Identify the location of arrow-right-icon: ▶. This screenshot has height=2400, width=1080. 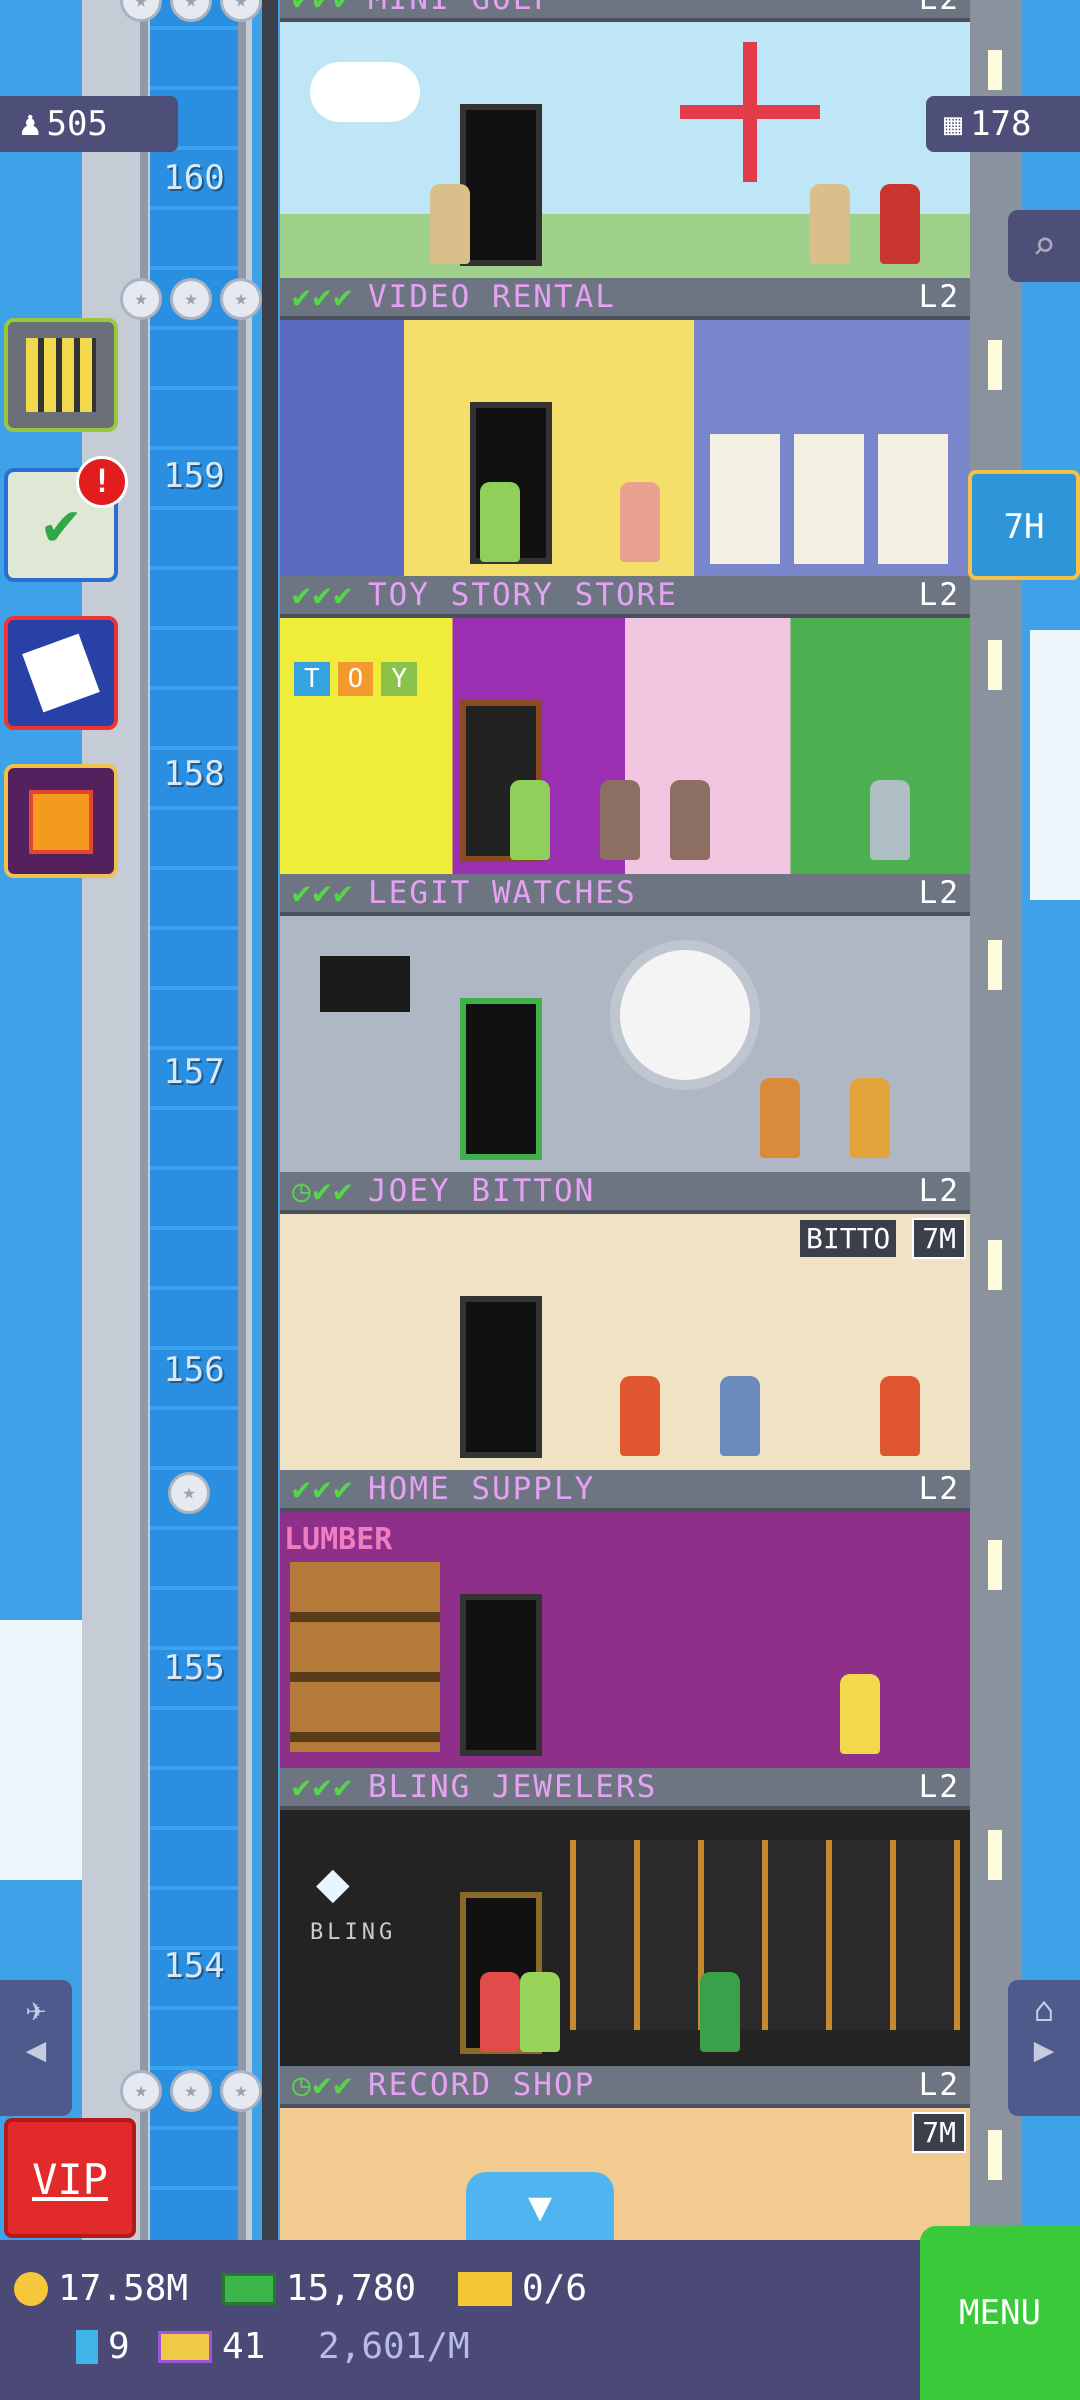
(1044, 2050).